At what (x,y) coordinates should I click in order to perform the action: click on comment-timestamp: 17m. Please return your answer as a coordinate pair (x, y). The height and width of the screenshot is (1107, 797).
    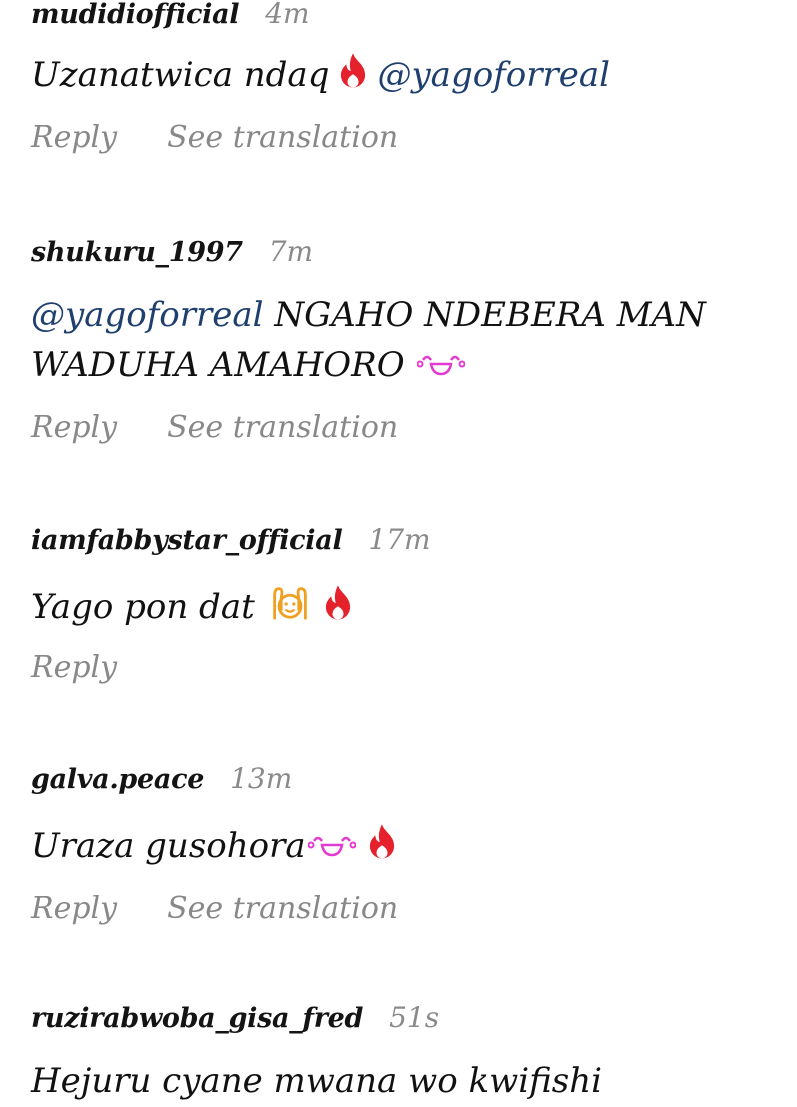
    Looking at the image, I should click on (399, 539).